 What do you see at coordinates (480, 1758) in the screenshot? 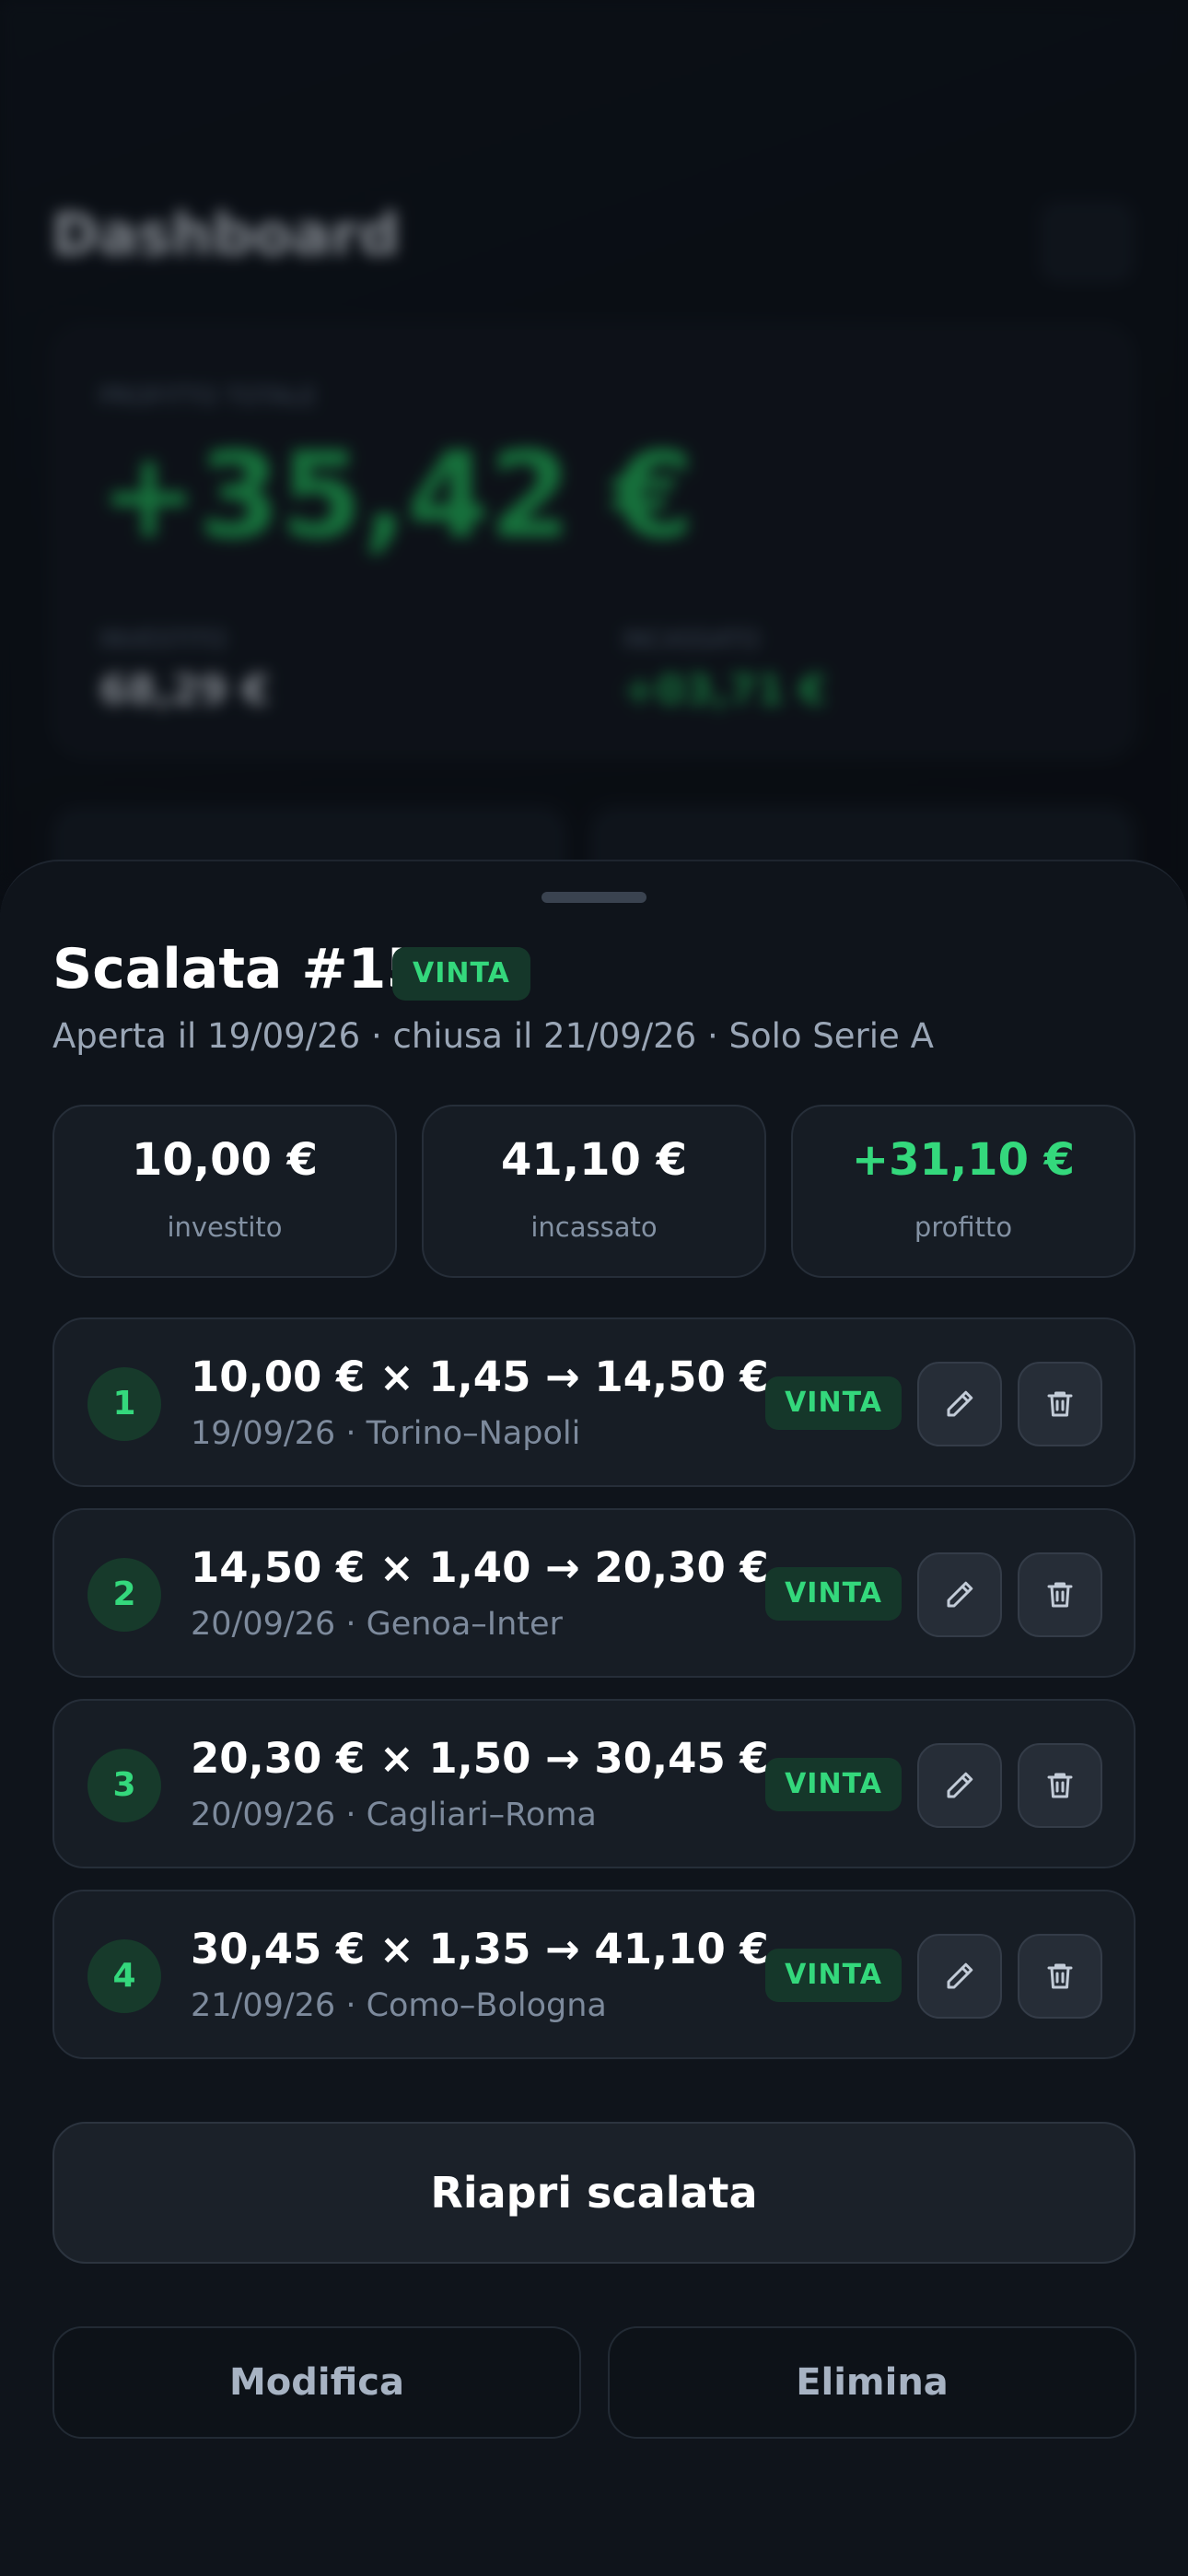
I see `step-calculation: 20,30 € × 1,50 → 30,45 €` at bounding box center [480, 1758].